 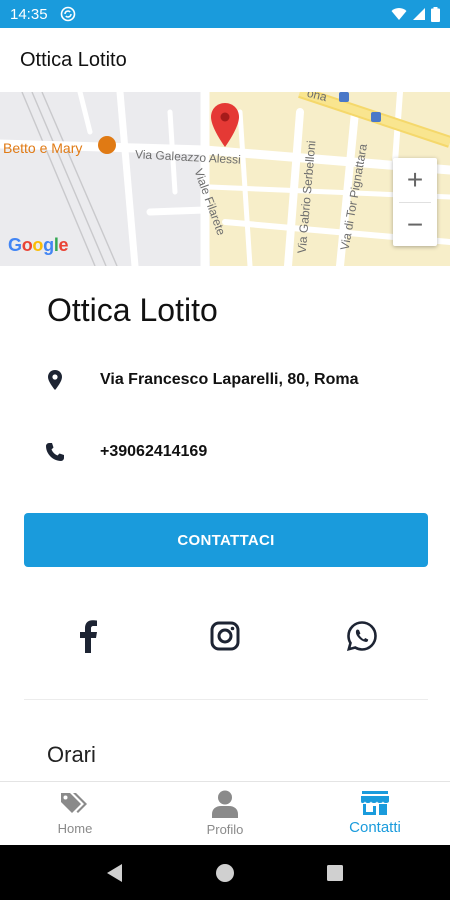 I want to click on nav-item-label: Profilo, so click(x=225, y=829).